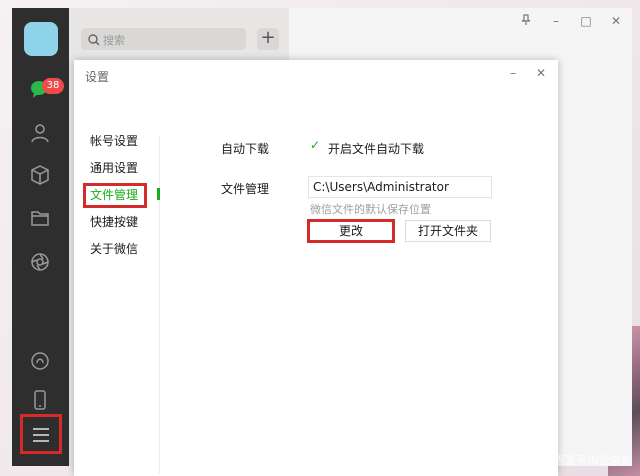 The height and width of the screenshot is (476, 640). I want to click on dialog-minimize-button: –, so click(513, 73).